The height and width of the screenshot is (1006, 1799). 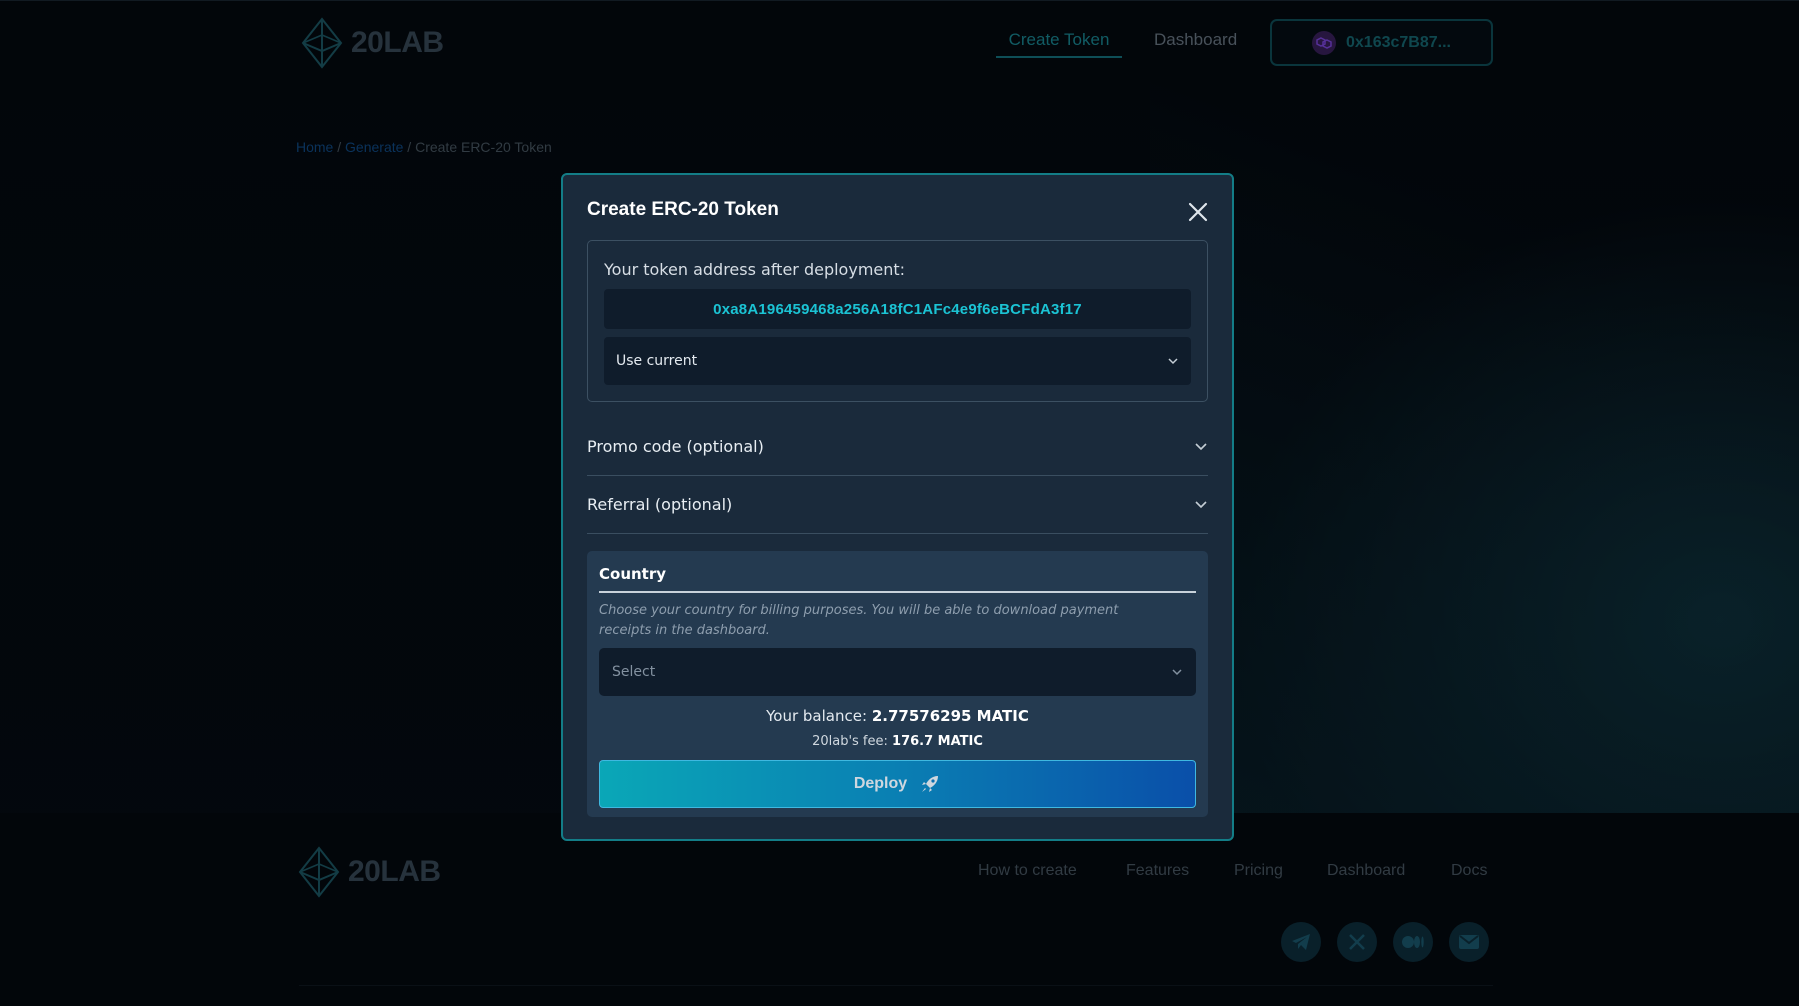 I want to click on rocket-icon, so click(x=930, y=784).